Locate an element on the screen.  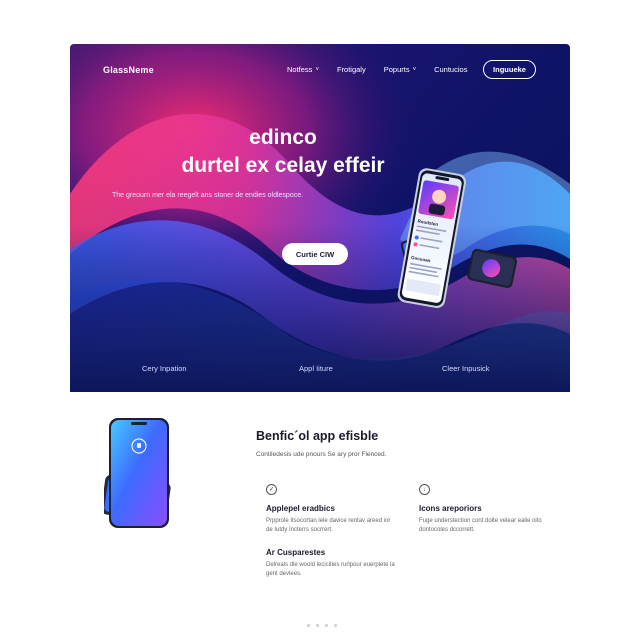
feature-title: Applepel eradbics is located at coordinates (300, 508).